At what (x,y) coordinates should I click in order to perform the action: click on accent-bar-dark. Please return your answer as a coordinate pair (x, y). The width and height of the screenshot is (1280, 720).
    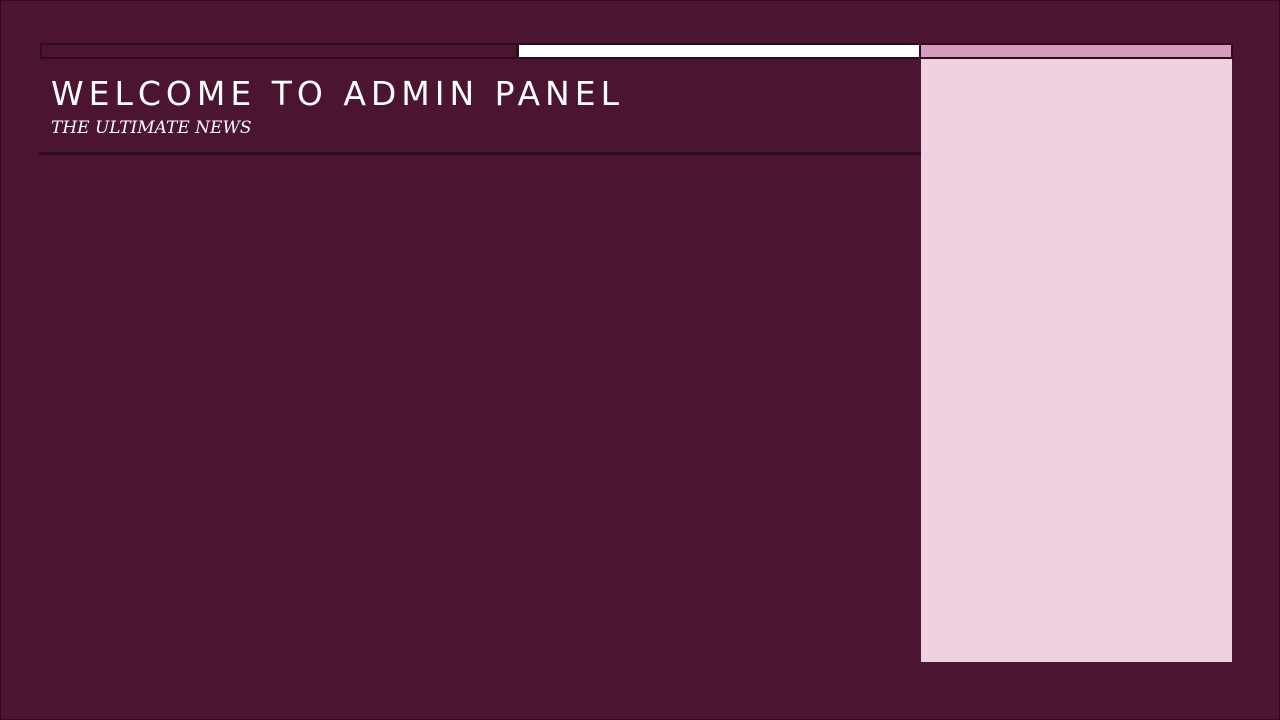
    Looking at the image, I should click on (279, 51).